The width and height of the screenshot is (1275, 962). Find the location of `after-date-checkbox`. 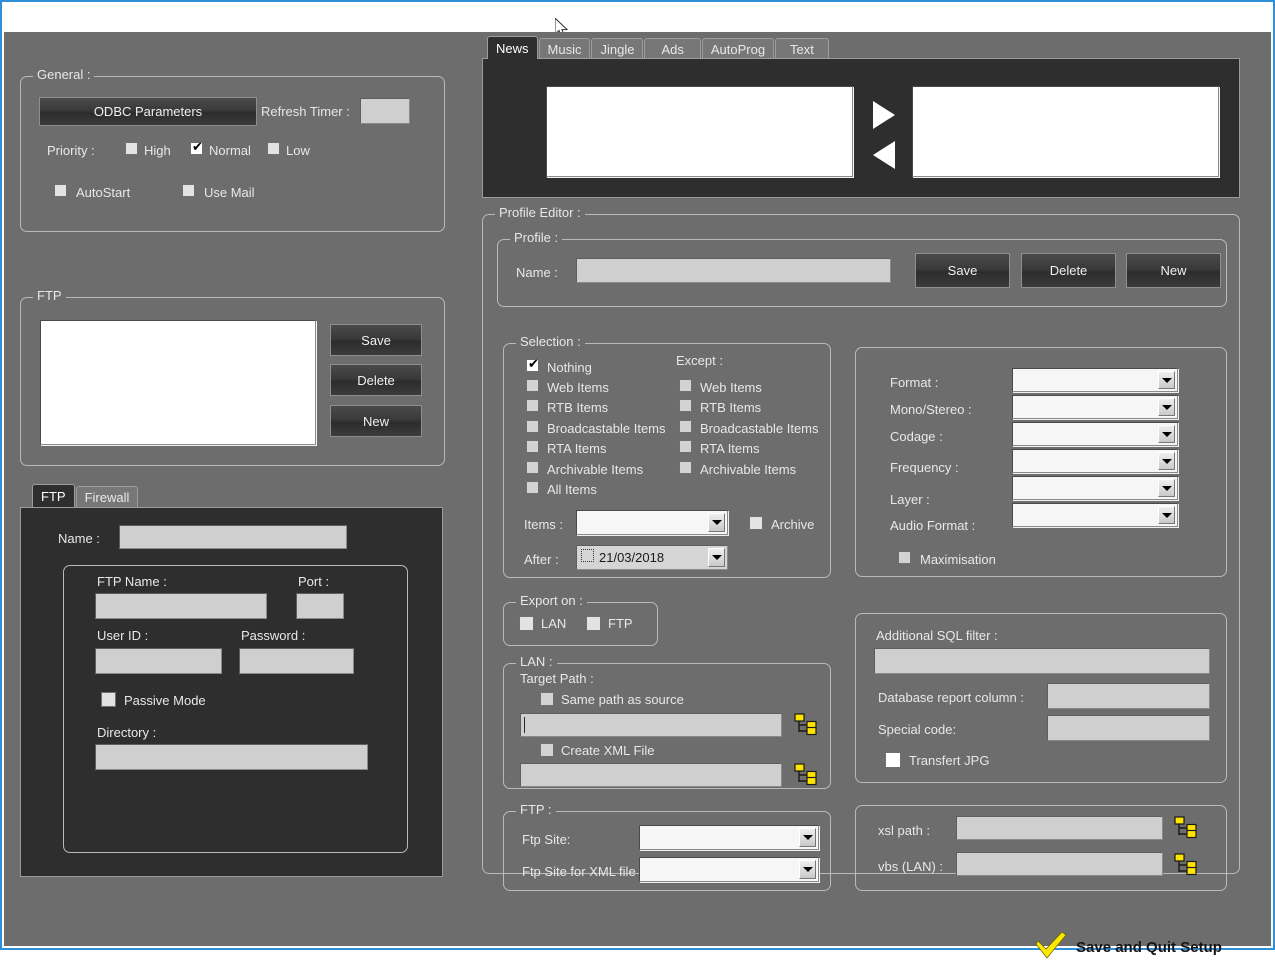

after-date-checkbox is located at coordinates (587, 555).